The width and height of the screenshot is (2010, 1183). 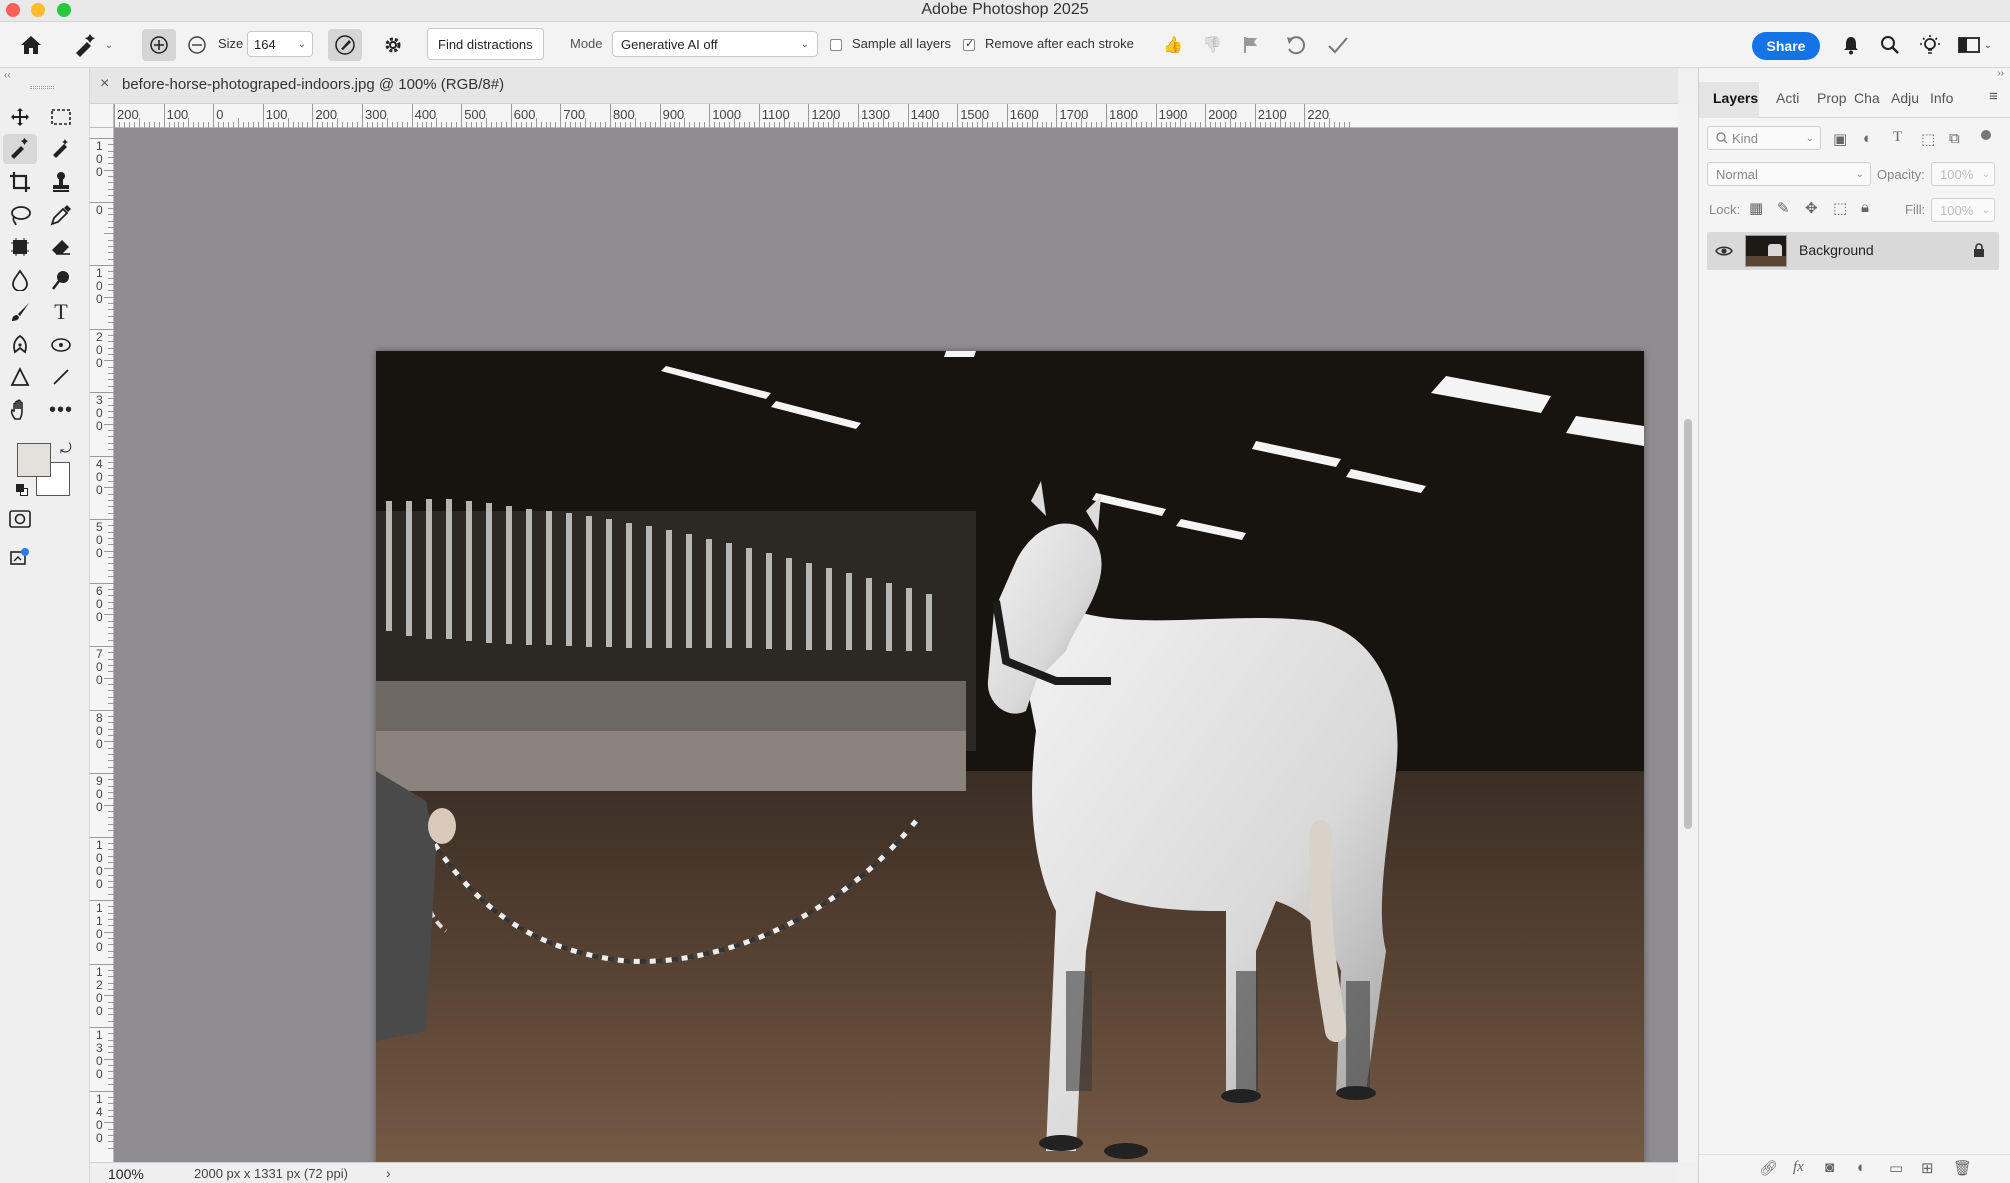 What do you see at coordinates (715, 44) in the screenshot?
I see `mode-select: Generative AI off ⌄` at bounding box center [715, 44].